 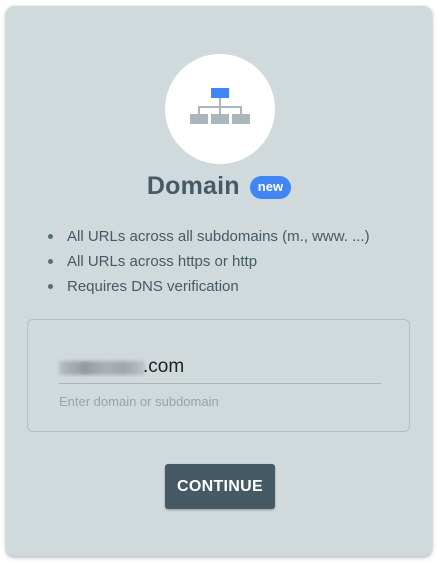 I want to click on feature-text: All URLs across https or http, so click(x=162, y=261).